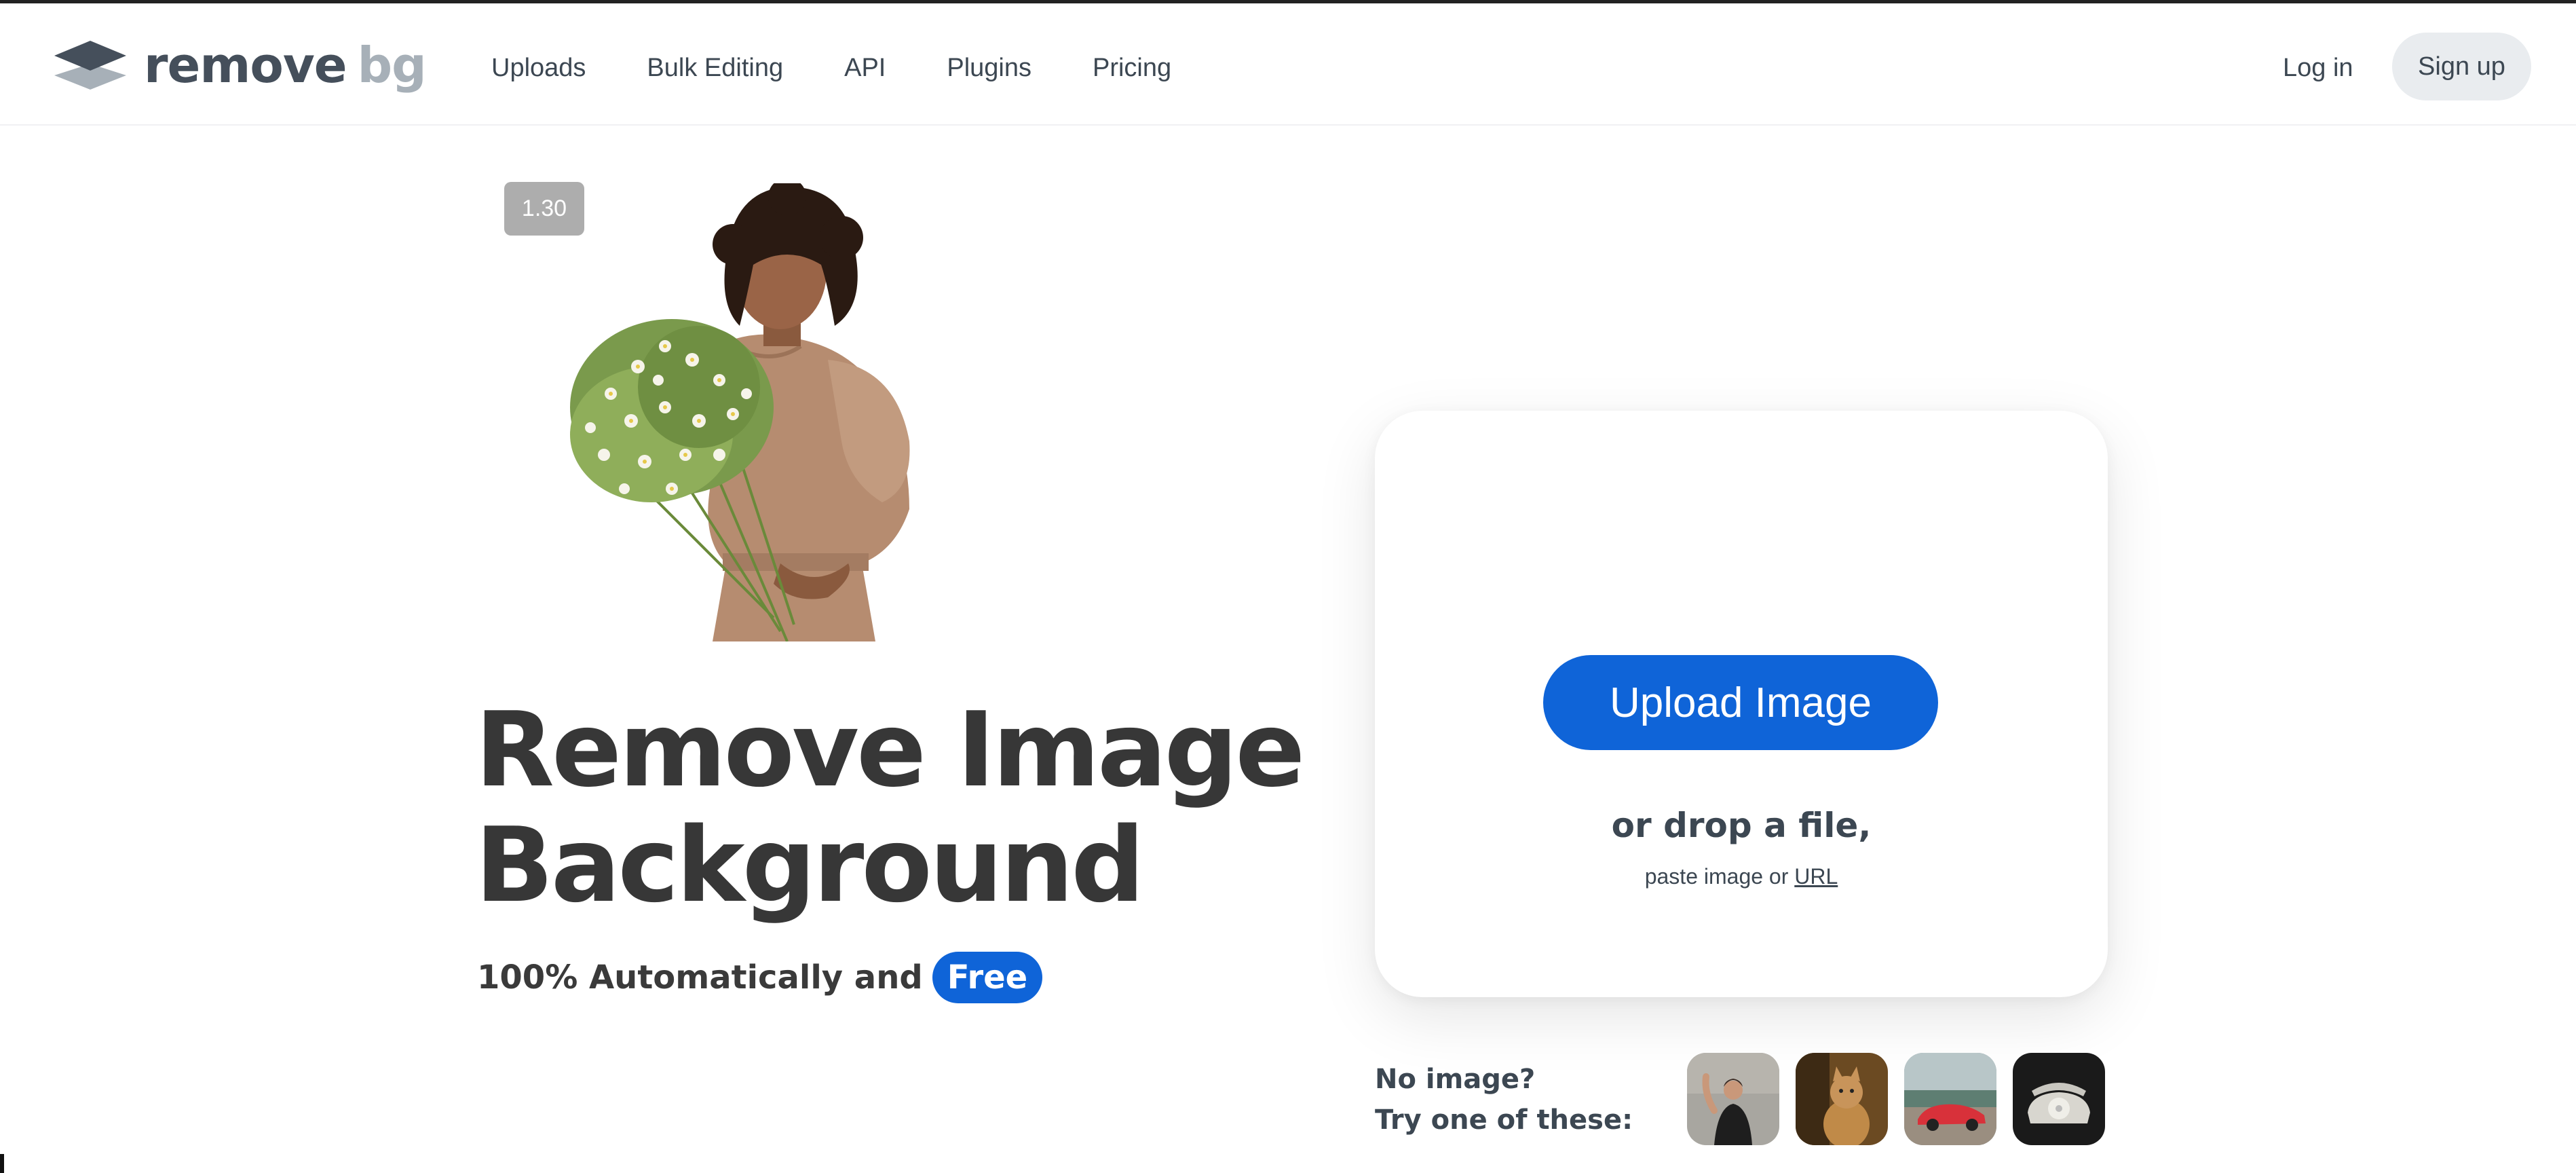  I want to click on hero-title-line2: Background, so click(810, 865).